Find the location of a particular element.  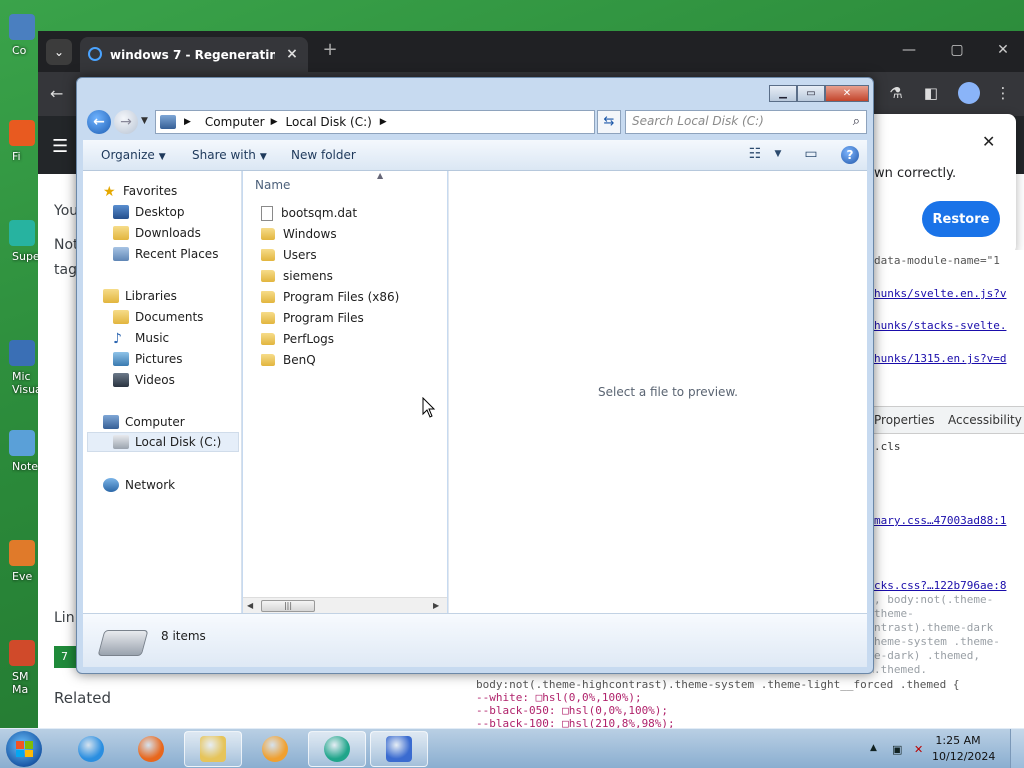

desktop-shortcut: Fi is located at coordinates (22, 143).